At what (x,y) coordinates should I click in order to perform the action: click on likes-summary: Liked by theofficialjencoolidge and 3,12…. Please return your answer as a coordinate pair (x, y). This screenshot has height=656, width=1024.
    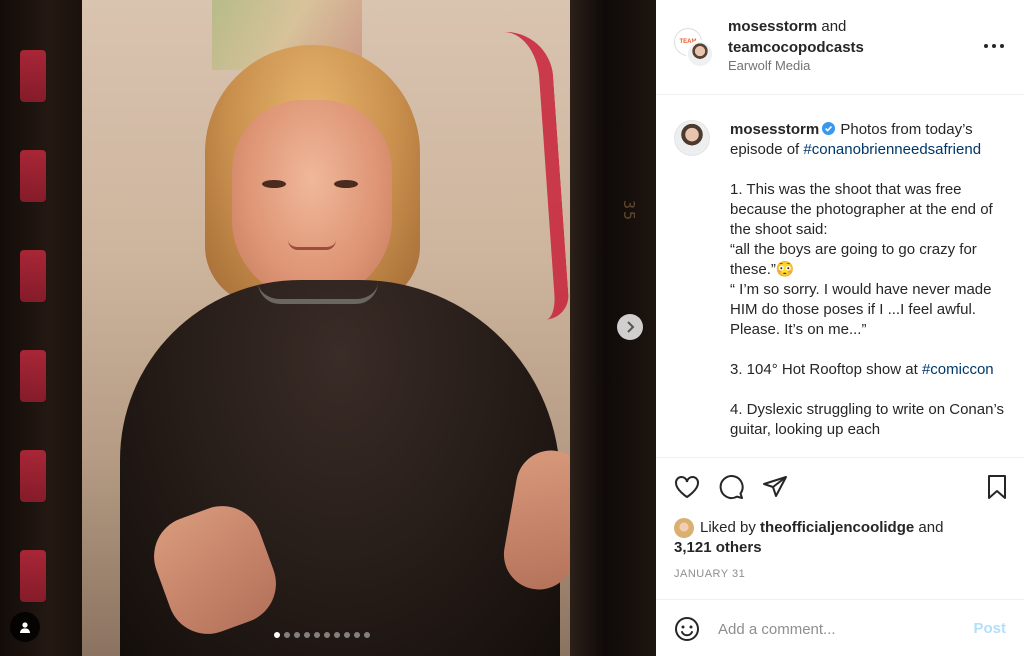
    Looking at the image, I should click on (808, 538).